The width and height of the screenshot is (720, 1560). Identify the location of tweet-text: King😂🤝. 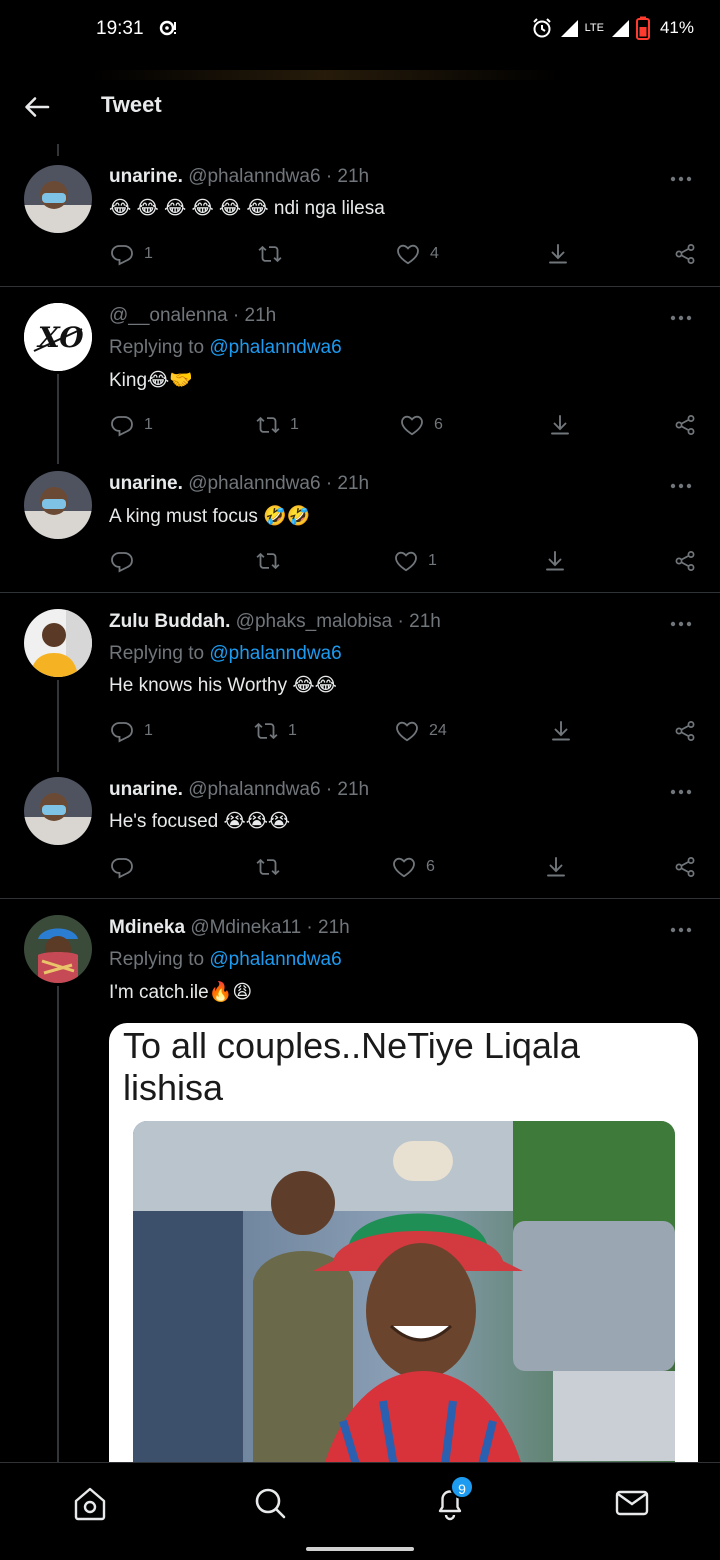
(151, 380).